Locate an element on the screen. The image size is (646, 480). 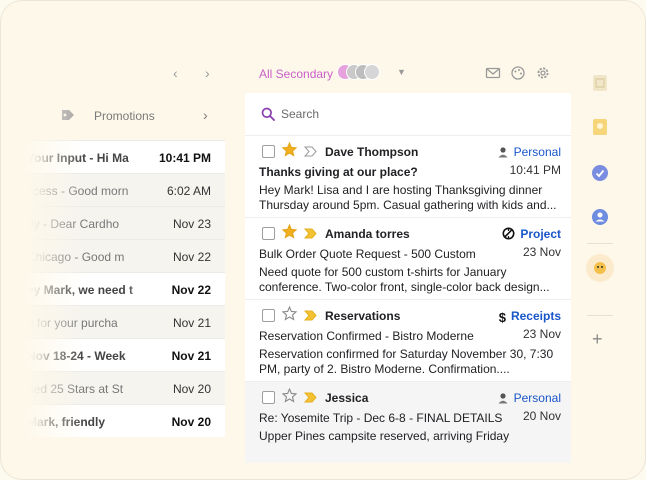
email-snippet: Mark, friendly is located at coordinates (66, 422).